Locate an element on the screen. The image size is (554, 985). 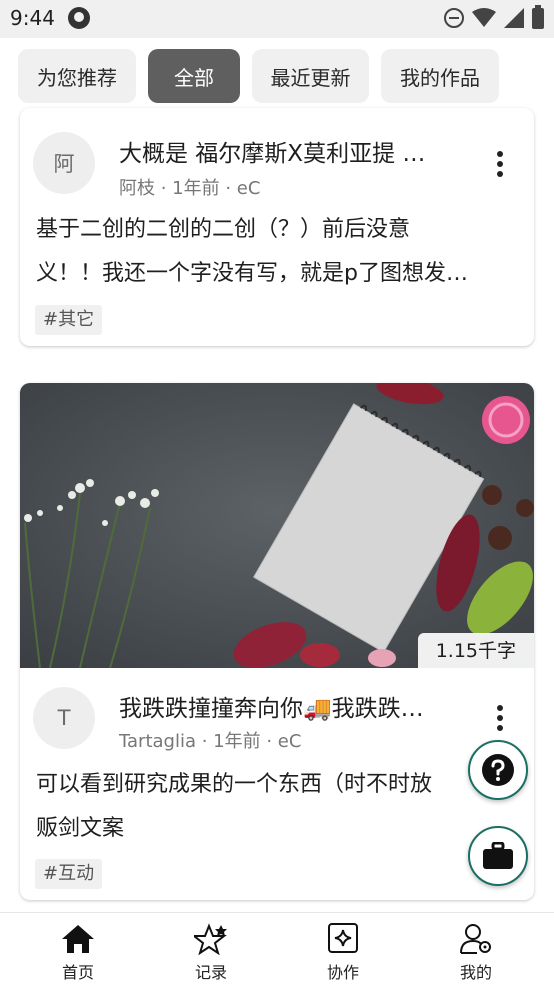
post-meta: 阿枝 · 1年前 · eC is located at coordinates (190, 188).